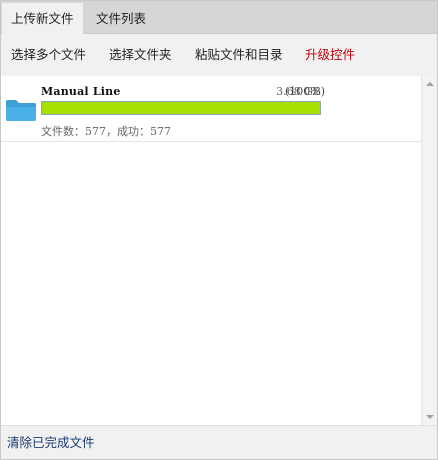 This screenshot has width=438, height=460. Describe the element at coordinates (219, 442) in the screenshot. I see `footer: 清除已完成文件` at that location.